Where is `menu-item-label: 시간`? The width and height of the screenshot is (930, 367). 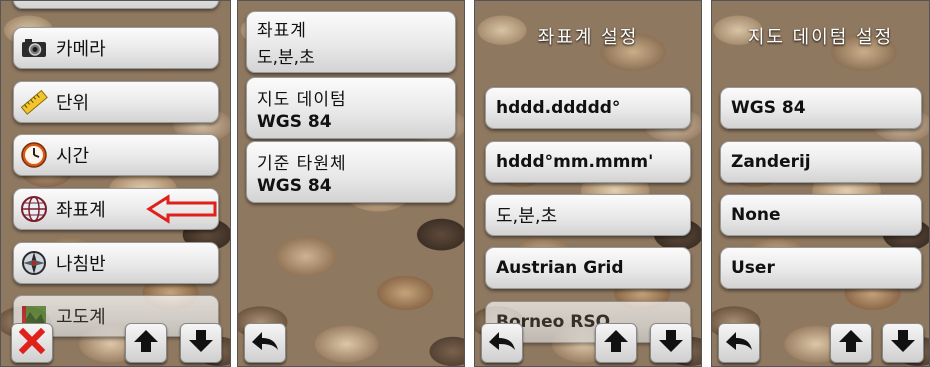
menu-item-label: 시간 is located at coordinates (73, 156).